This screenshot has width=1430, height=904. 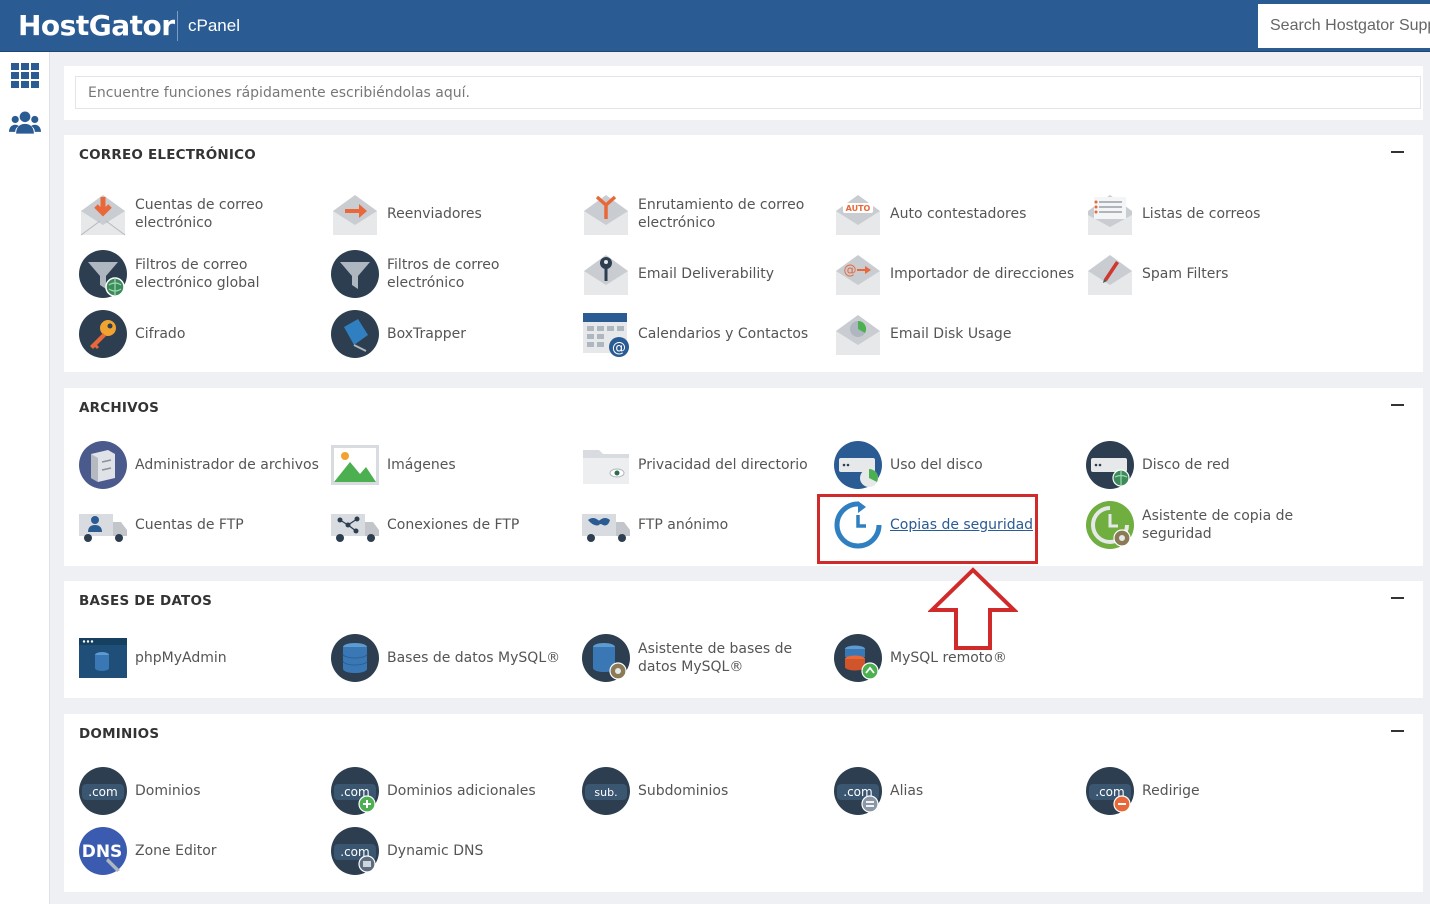 I want to click on images-item: Imágenes, so click(x=451, y=465).